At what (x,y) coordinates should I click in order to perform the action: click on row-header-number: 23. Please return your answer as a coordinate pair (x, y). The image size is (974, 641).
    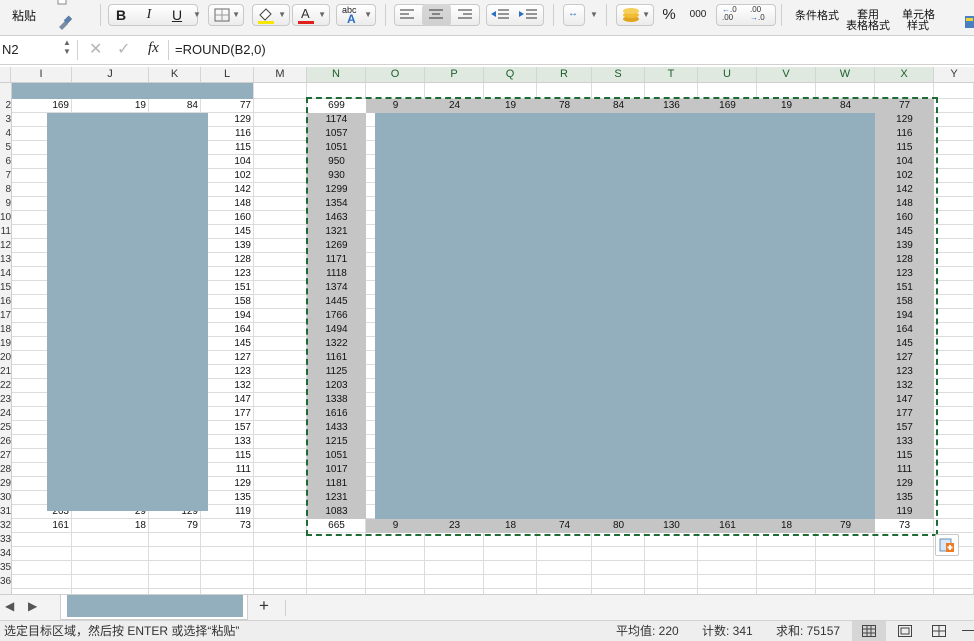
    Looking at the image, I should click on (5, 400).